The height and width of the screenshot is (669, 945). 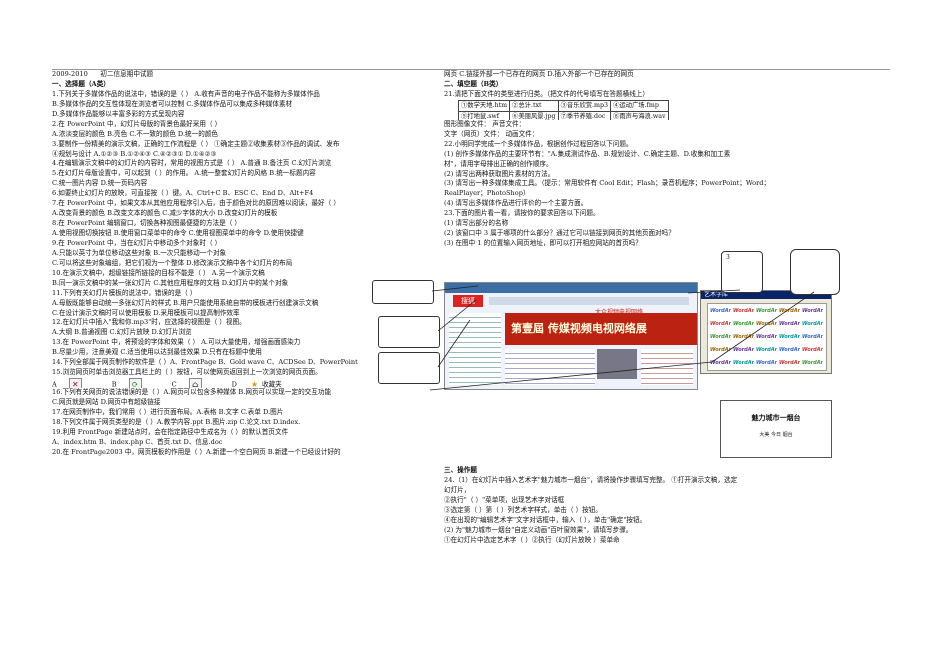 I want to click on question-line: 幻灯片，, so click(x=457, y=489).